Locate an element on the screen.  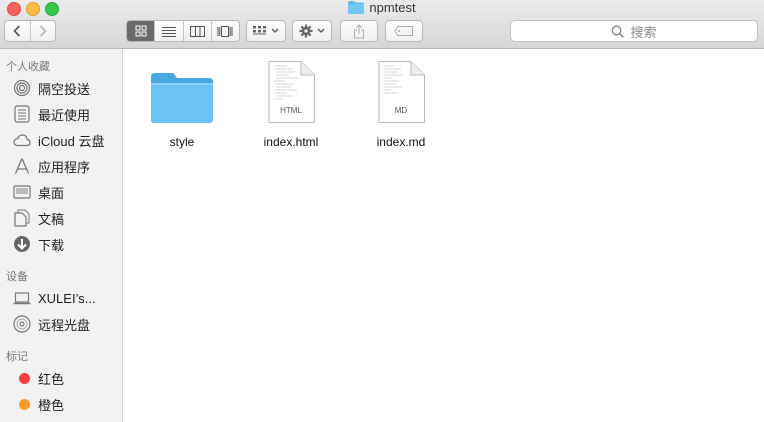
sidebar-item-applications: 应用程序 is located at coordinates (66, 166).